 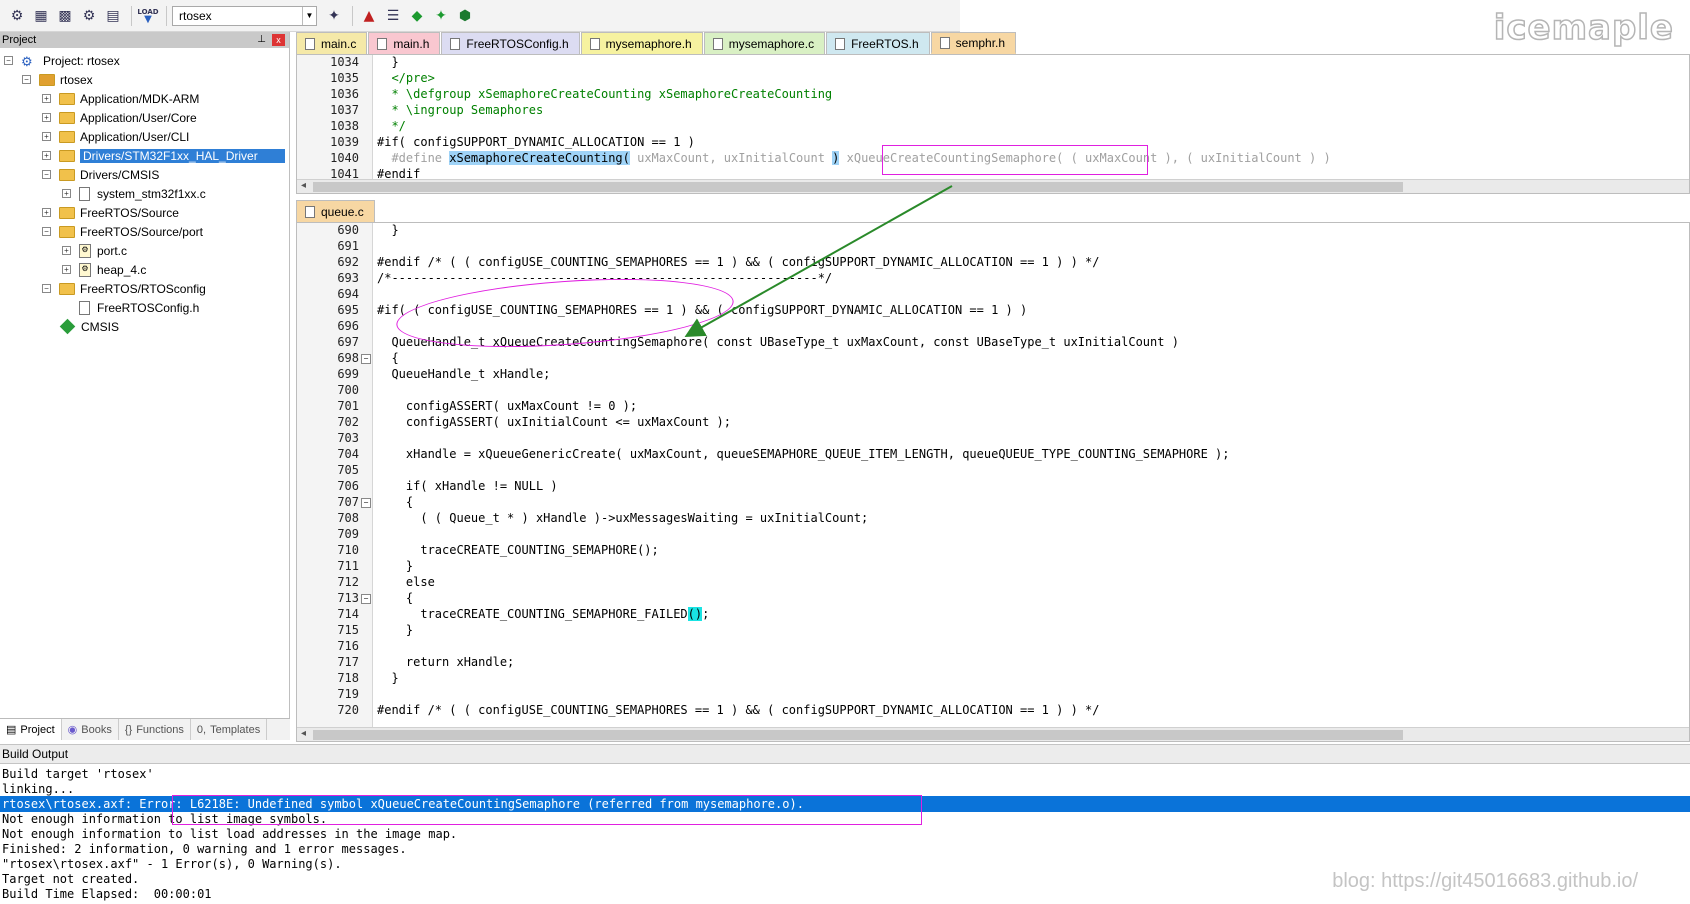 What do you see at coordinates (62, 60) in the screenshot?
I see `tree-item-project-root: − ⚙ Project: rtosex` at bounding box center [62, 60].